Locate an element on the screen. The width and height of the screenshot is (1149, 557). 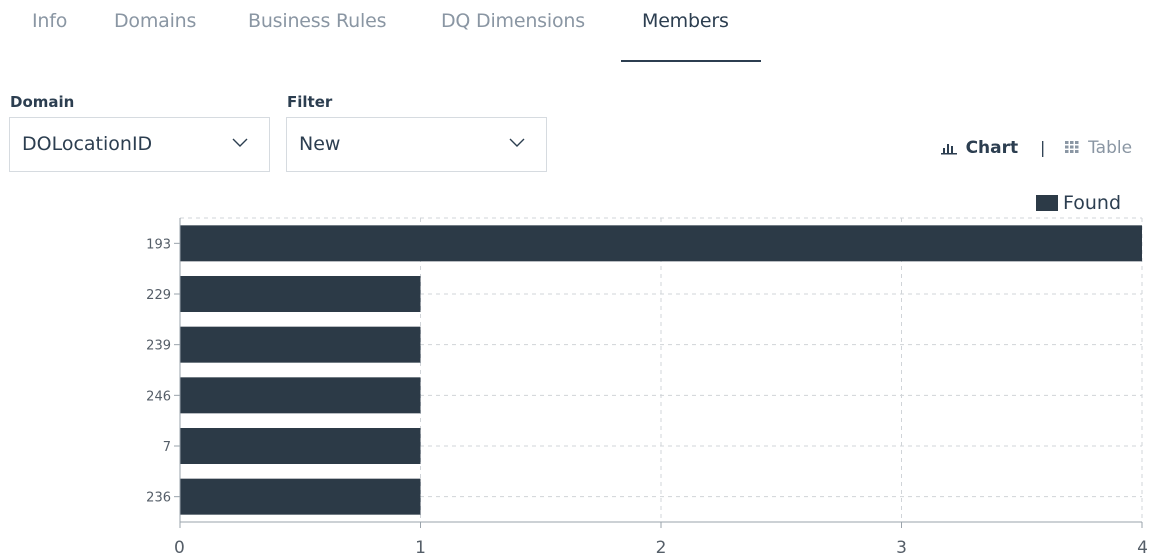
table-view-button: Table is located at coordinates (1097, 148).